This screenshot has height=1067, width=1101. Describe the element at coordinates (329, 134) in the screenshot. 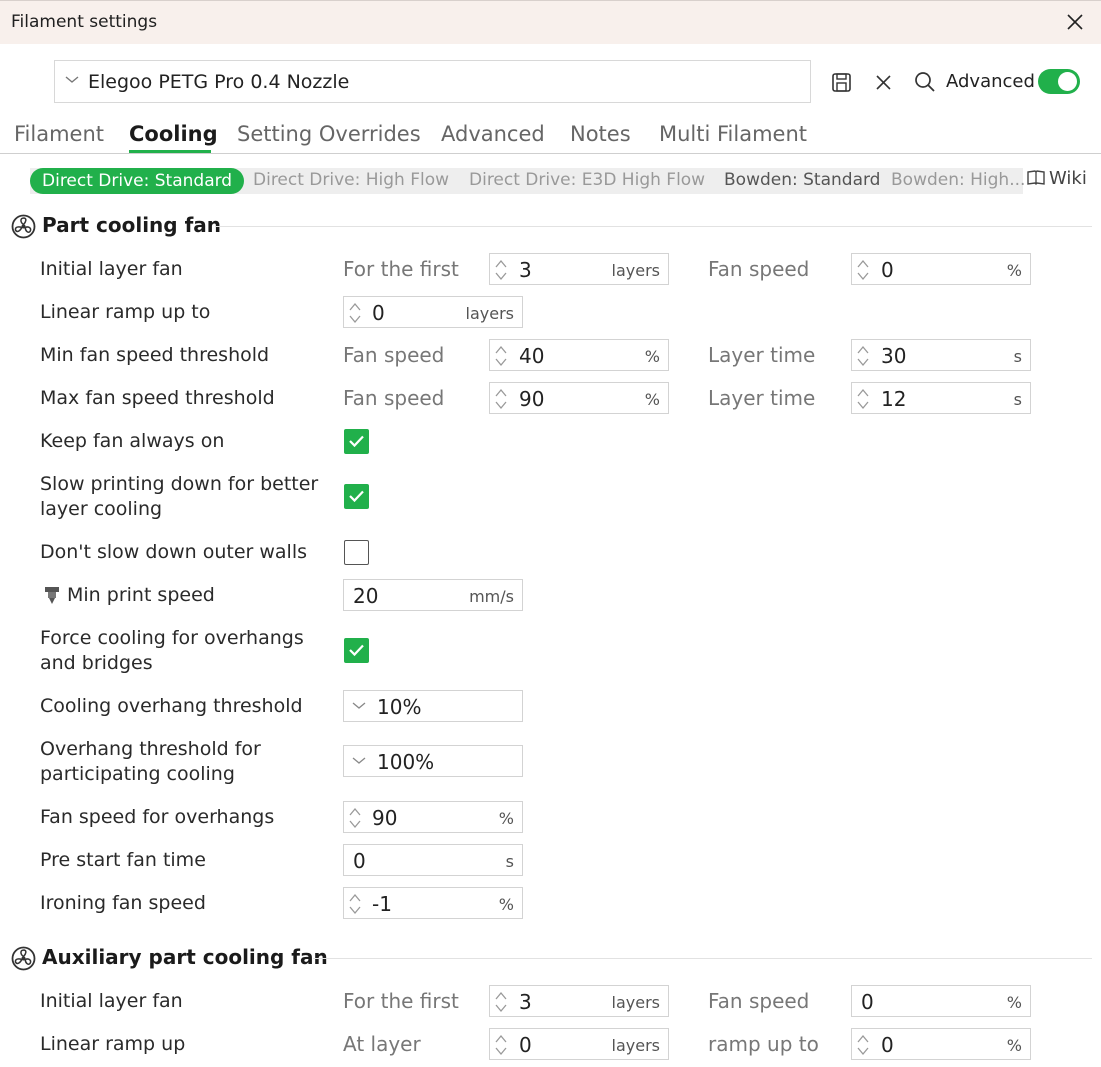

I see `tab-setting-overrides: Setting Overrides` at that location.